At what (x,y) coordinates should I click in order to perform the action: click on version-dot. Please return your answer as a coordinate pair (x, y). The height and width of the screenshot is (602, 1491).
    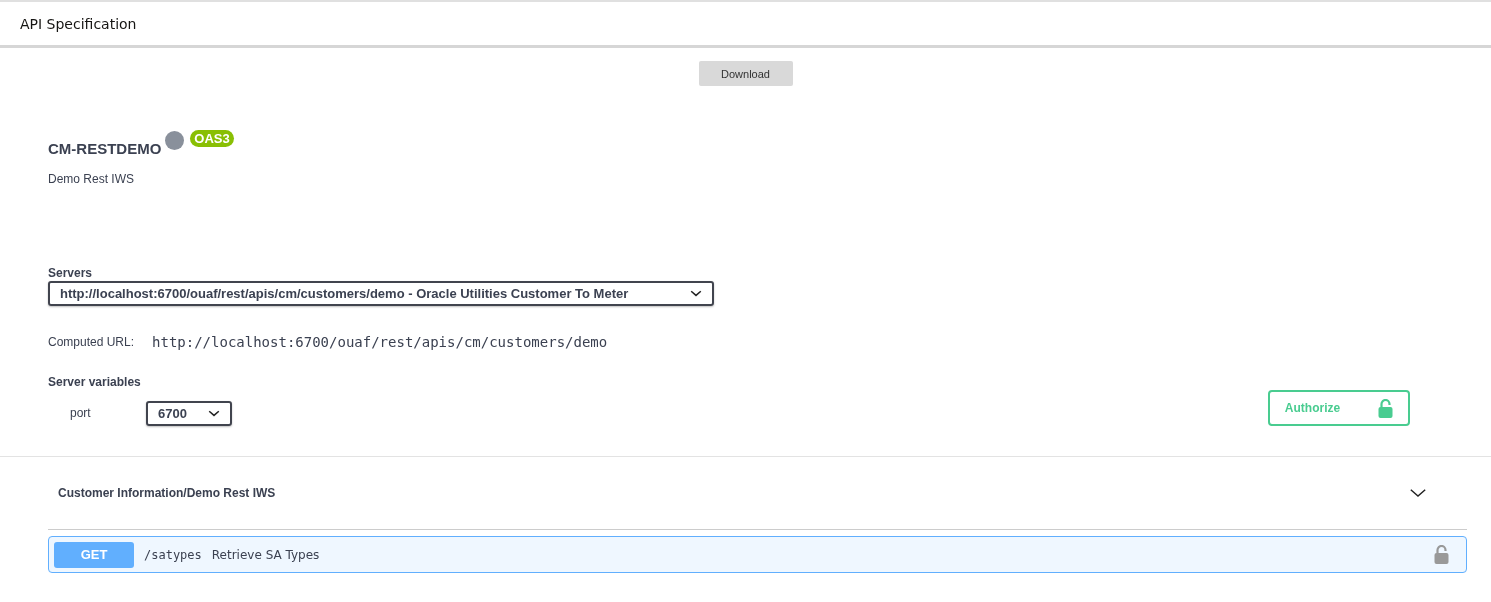
    Looking at the image, I should click on (175, 140).